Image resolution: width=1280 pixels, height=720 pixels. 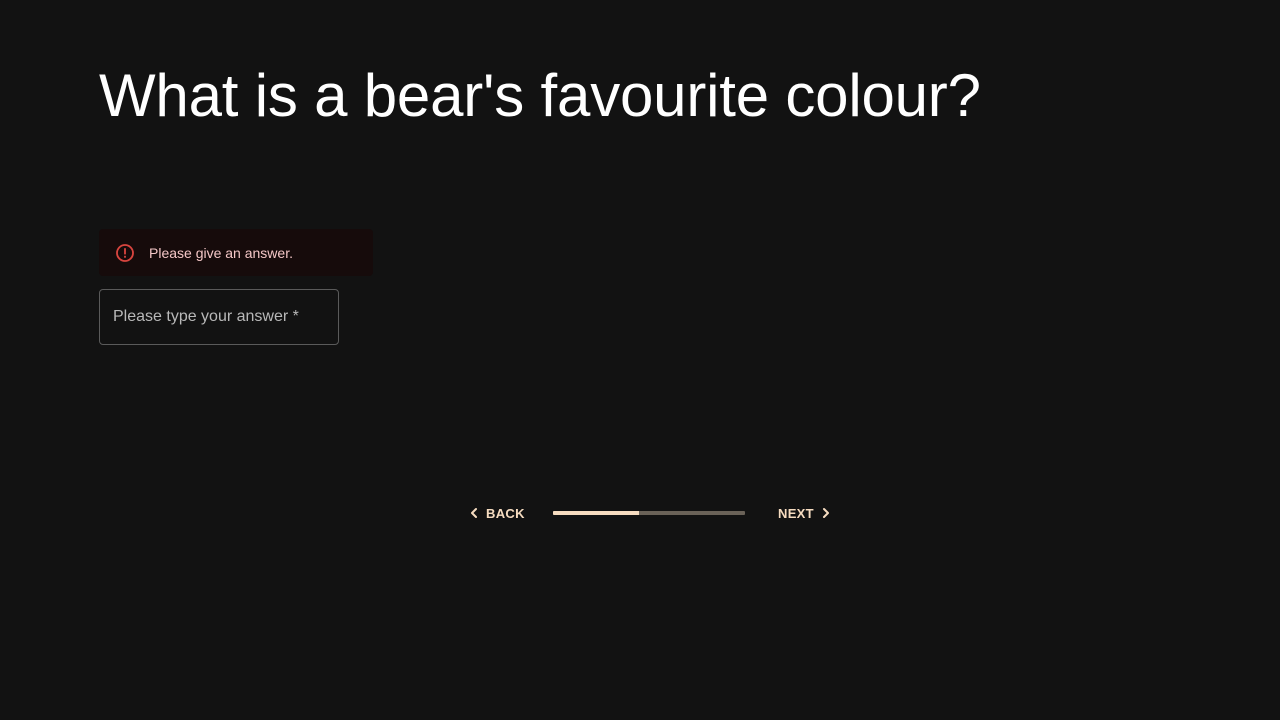 I want to click on navigation-bar: BACK NEXT, so click(x=640, y=513).